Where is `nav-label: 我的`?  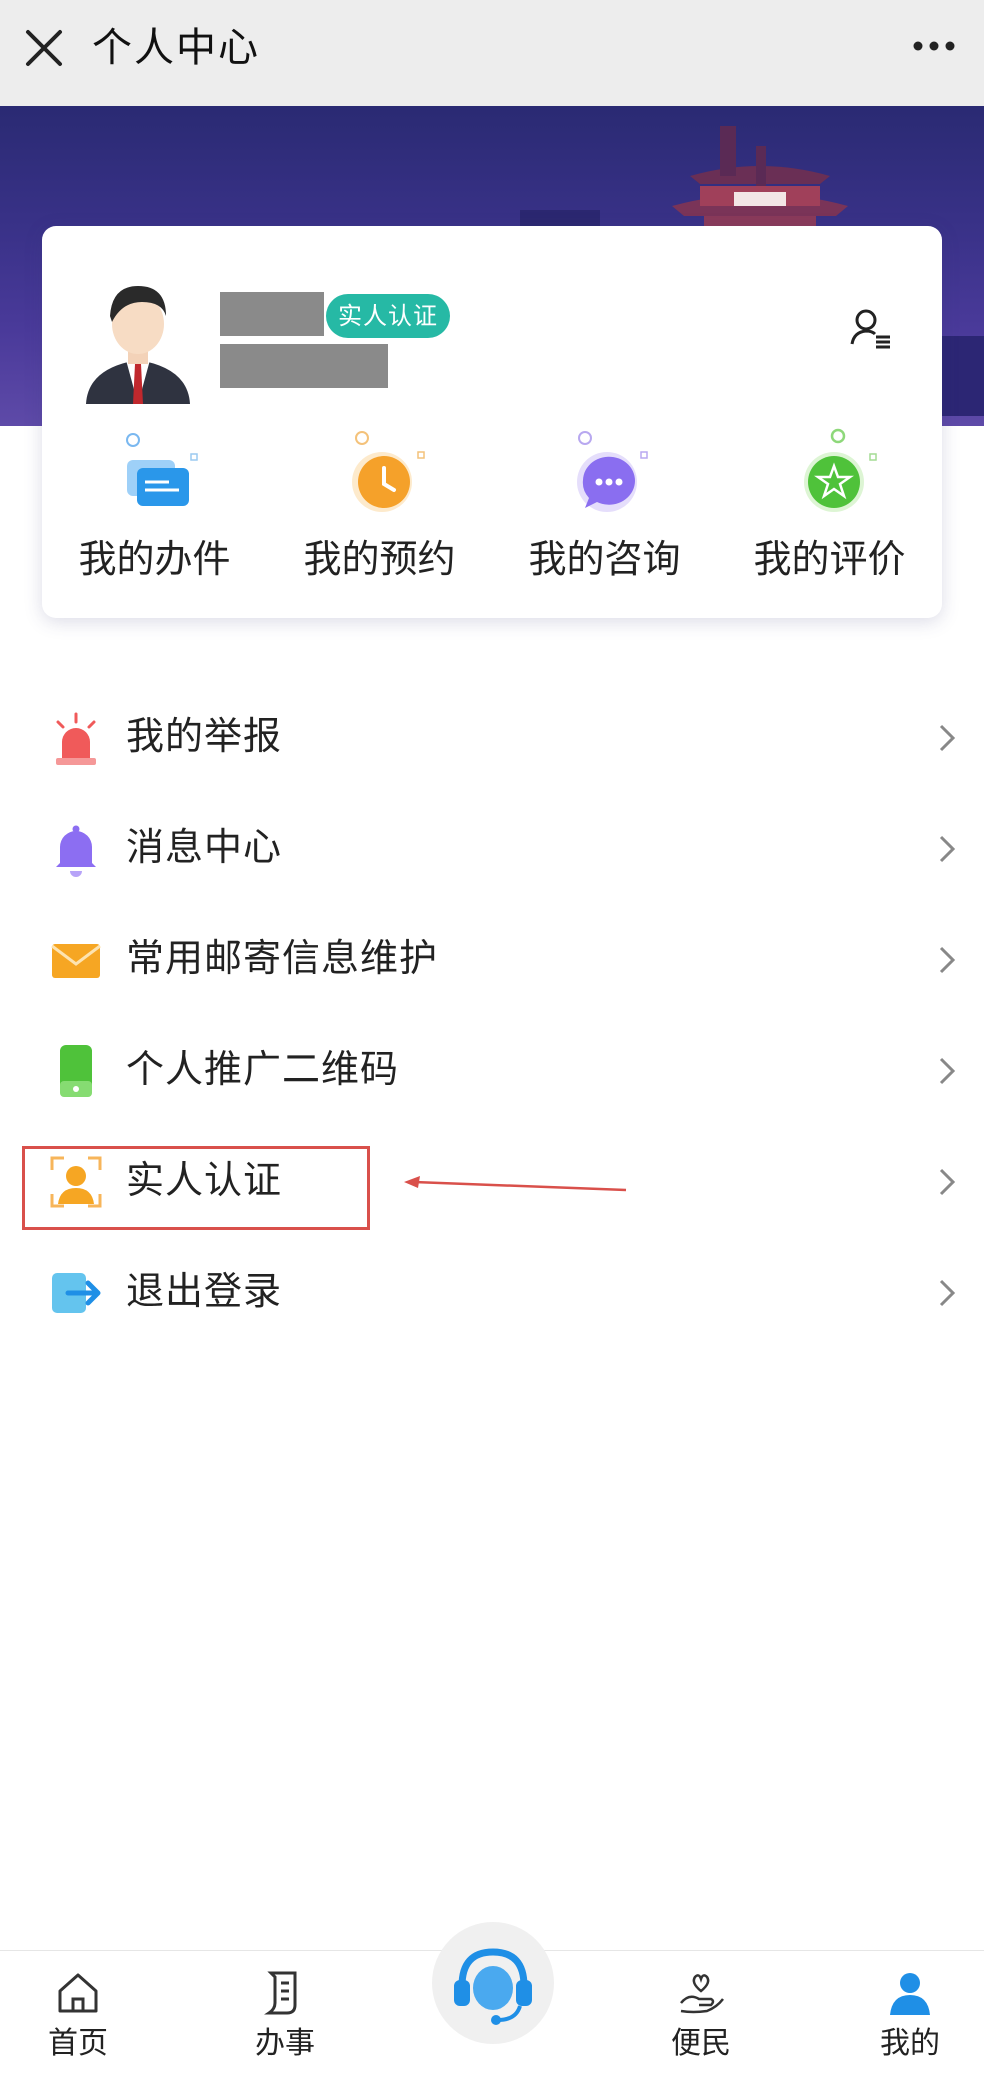
nav-label: 我的 is located at coordinates (910, 2043).